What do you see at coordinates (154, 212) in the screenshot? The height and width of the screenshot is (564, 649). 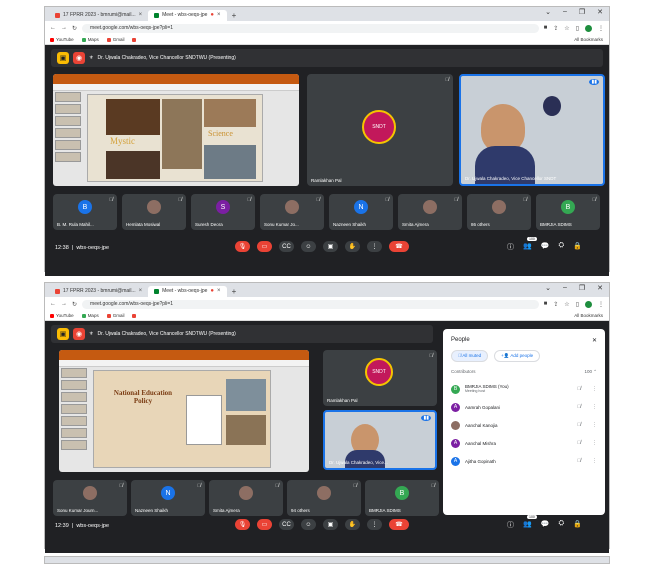 I see `participant-tile: 🎙̸ Hemlata Mosiwal` at bounding box center [154, 212].